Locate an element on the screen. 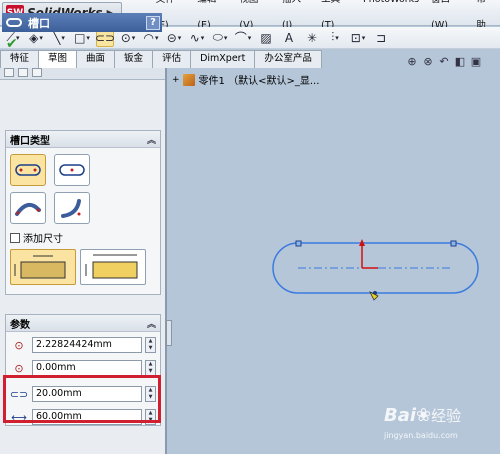 The height and width of the screenshot is (454, 500). slot-endpoint-handle-left is located at coordinates (298, 243).